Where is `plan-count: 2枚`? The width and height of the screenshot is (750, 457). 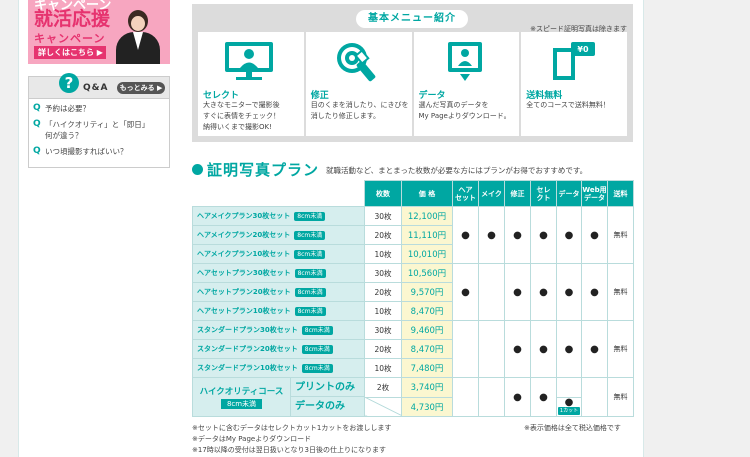 plan-count: 2枚 is located at coordinates (383, 387).